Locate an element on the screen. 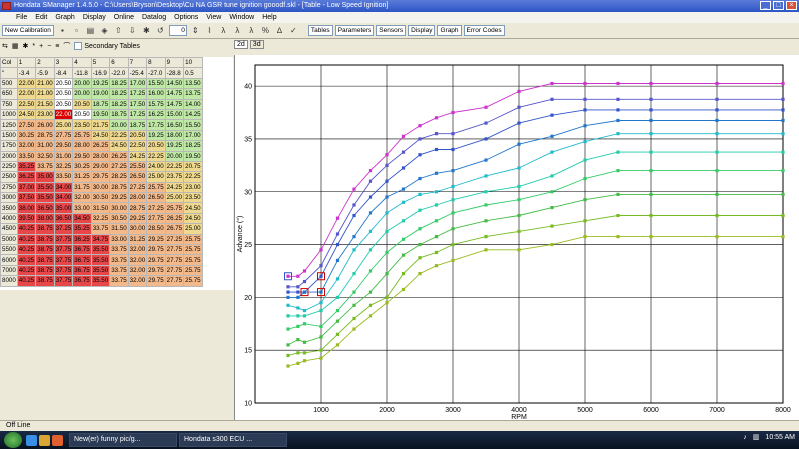 Image resolution: width=799 pixels, height=449 pixels. menu-display: Display is located at coordinates (94, 17).